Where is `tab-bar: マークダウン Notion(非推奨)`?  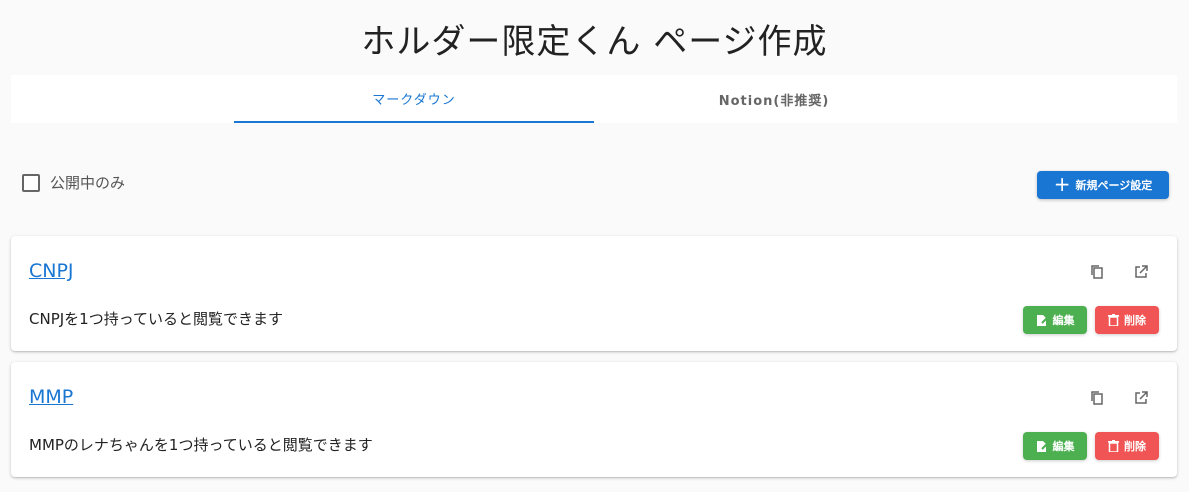
tab-bar: マークダウン Notion(非推奨) is located at coordinates (594, 99).